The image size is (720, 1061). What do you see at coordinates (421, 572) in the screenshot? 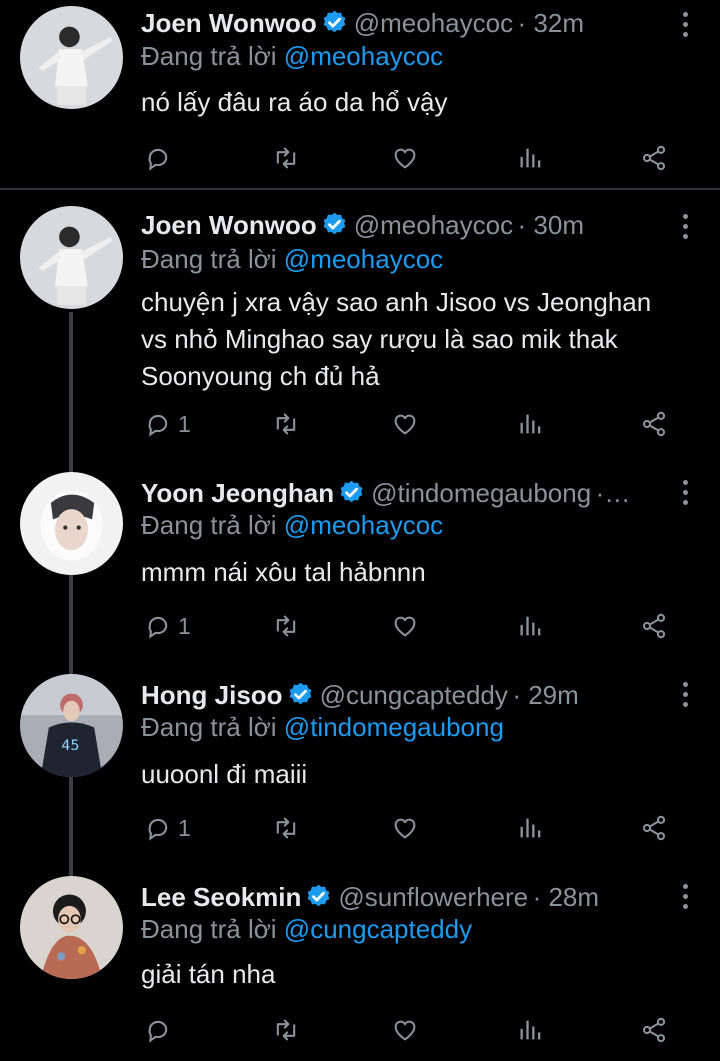
I see `tweet-text: mmm nái xôu tal hảbnnn` at bounding box center [421, 572].